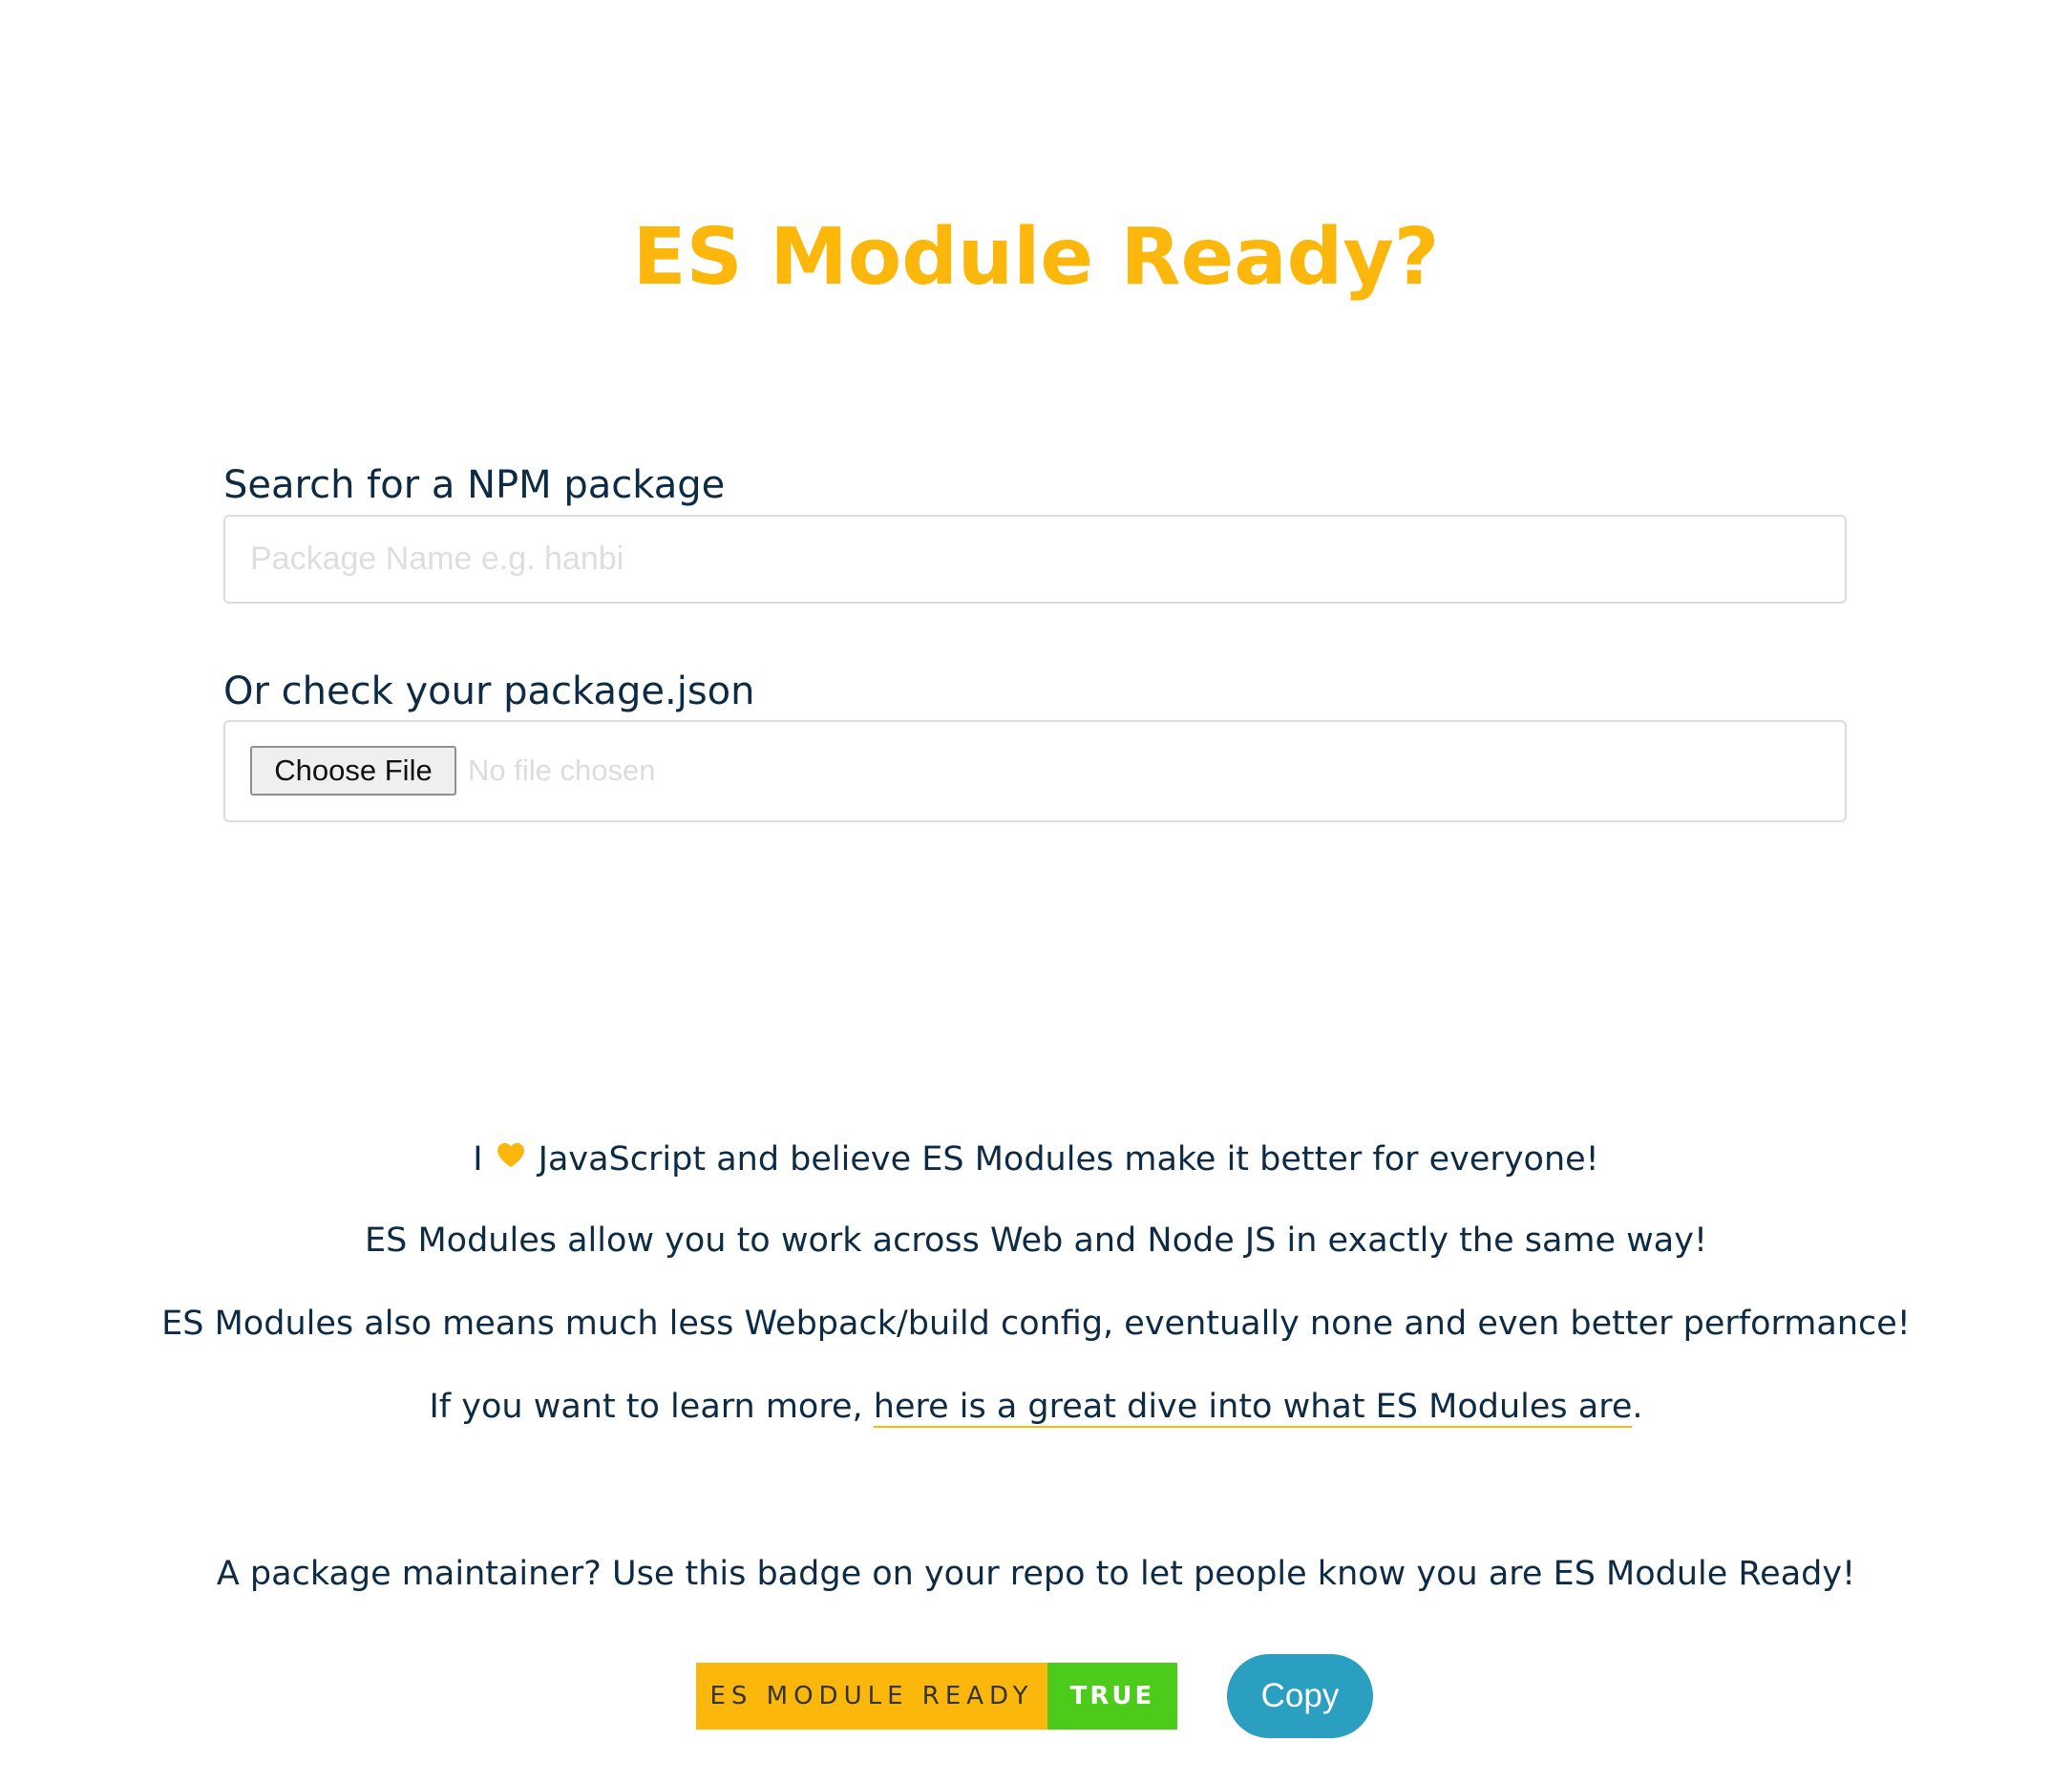 The width and height of the screenshot is (2072, 1784). I want to click on es-module-ready-badge: ES MODULE READY TRUE, so click(936, 1696).